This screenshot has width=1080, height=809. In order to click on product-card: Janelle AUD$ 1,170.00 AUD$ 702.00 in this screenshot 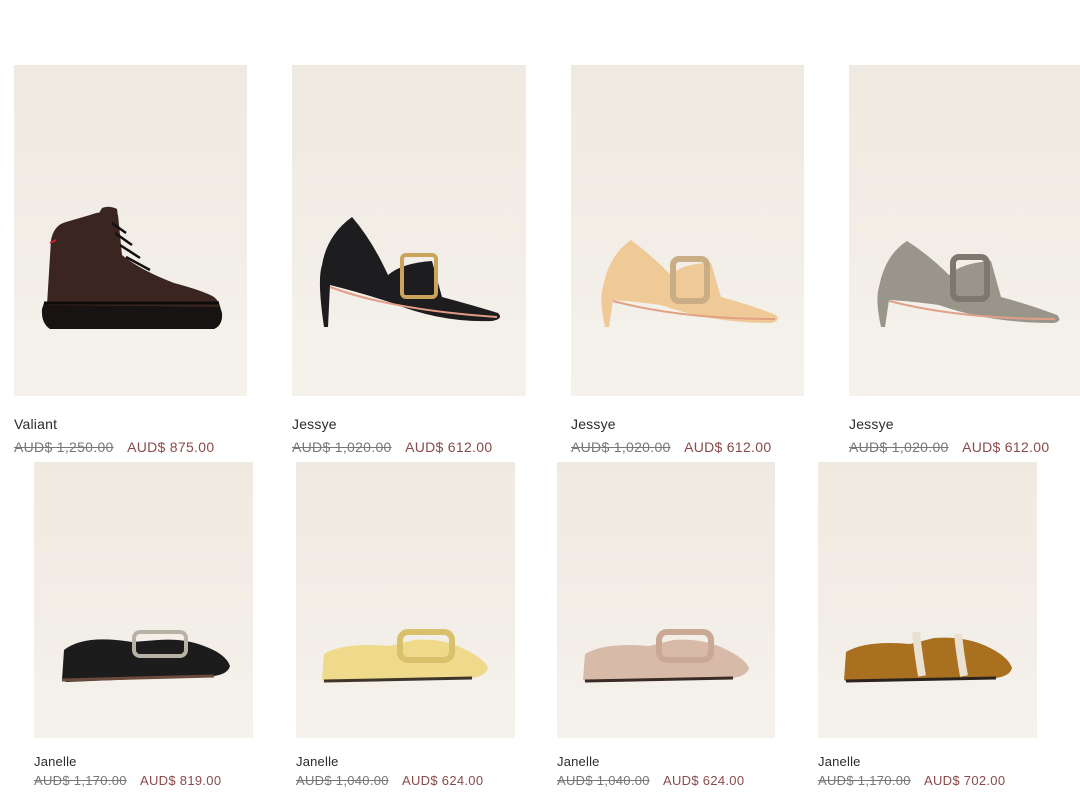, I will do `click(927, 632)`.